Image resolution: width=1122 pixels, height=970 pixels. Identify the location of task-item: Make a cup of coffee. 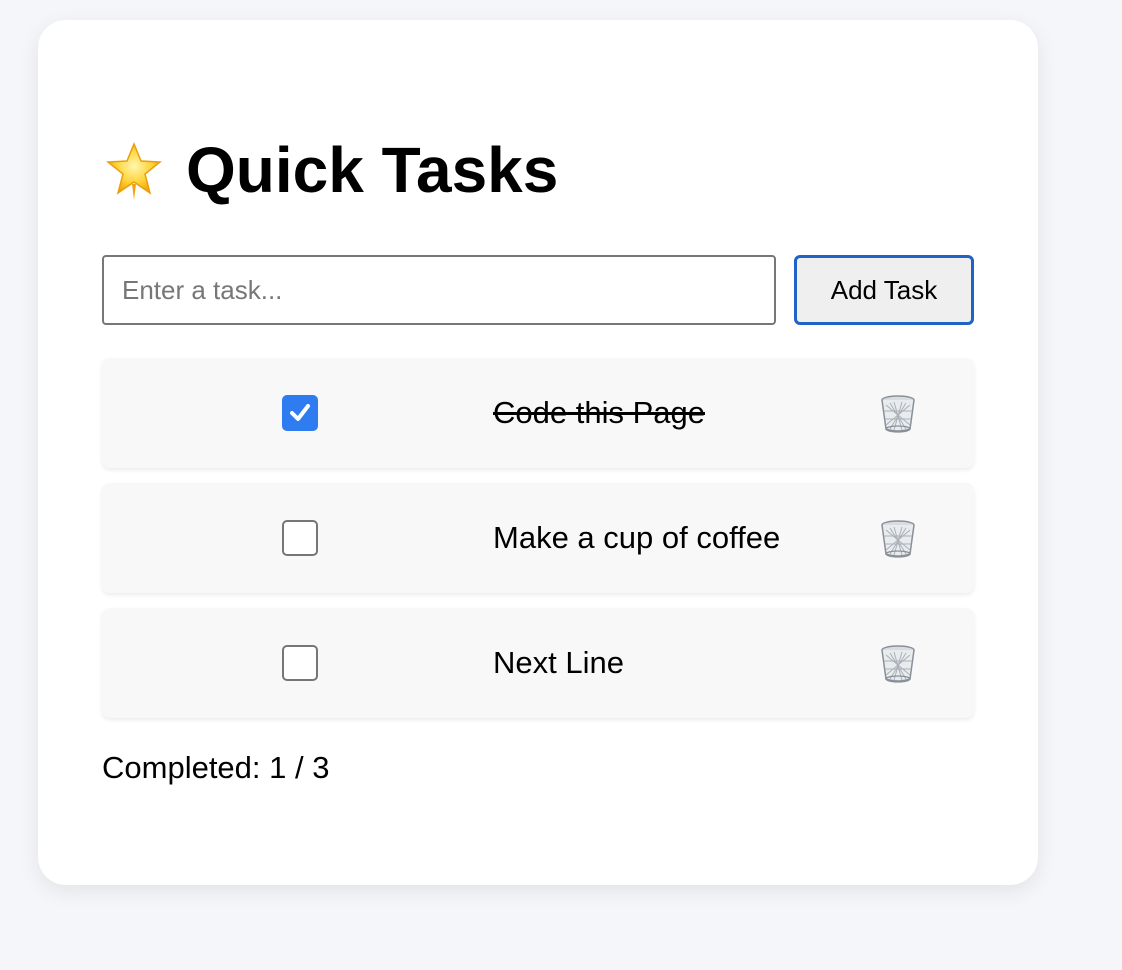
(538, 538).